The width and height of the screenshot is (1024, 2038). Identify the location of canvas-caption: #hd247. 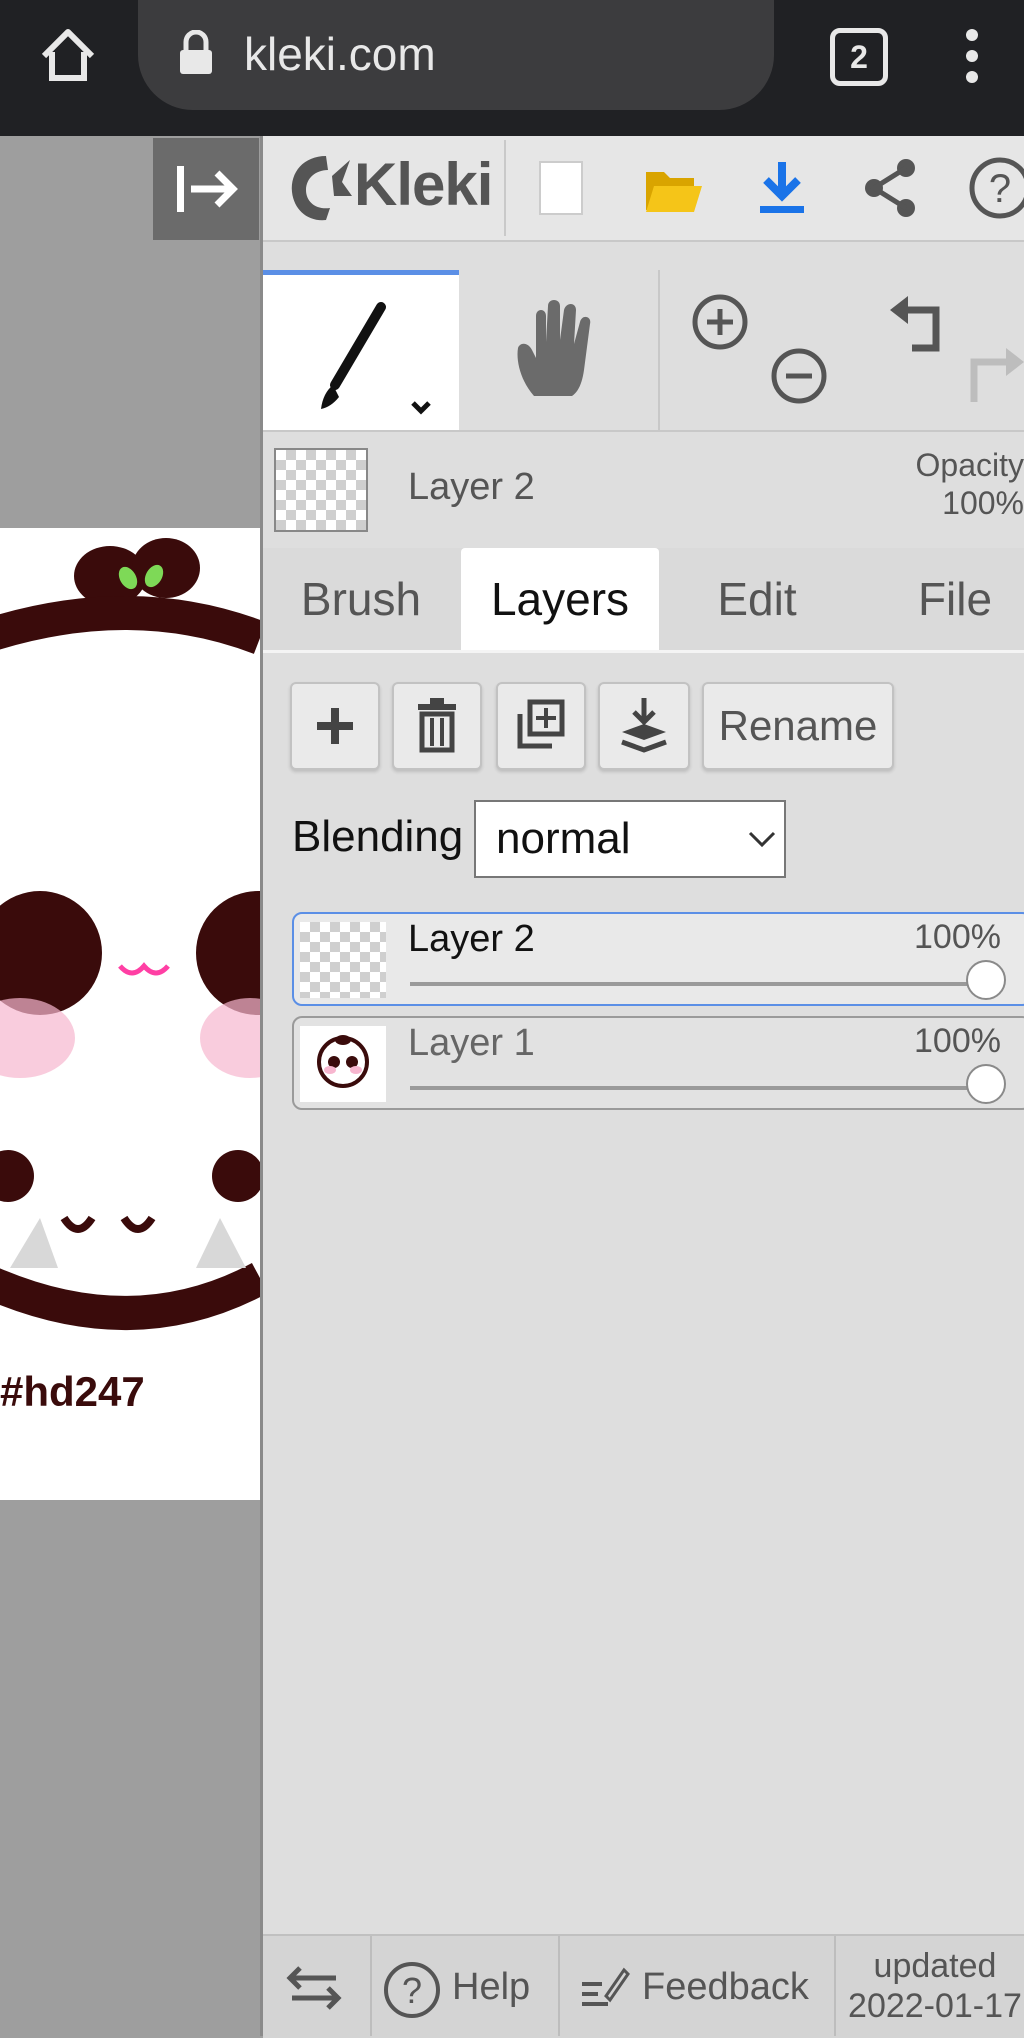
(72, 1391).